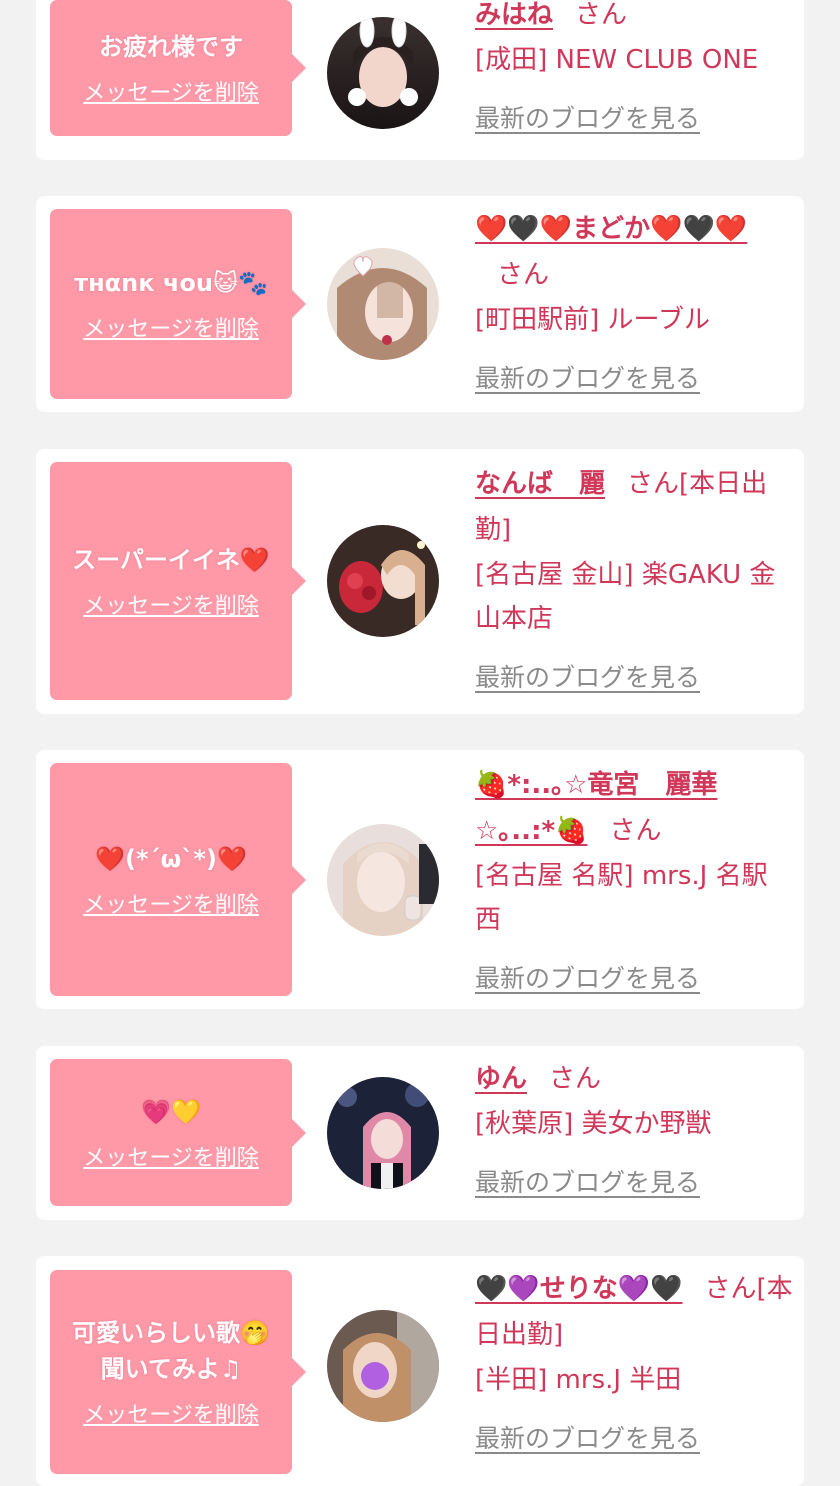 The width and height of the screenshot is (840, 1486). Describe the element at coordinates (171, 283) in the screenshot. I see `message-text: тнαnк чou😺🐾` at that location.